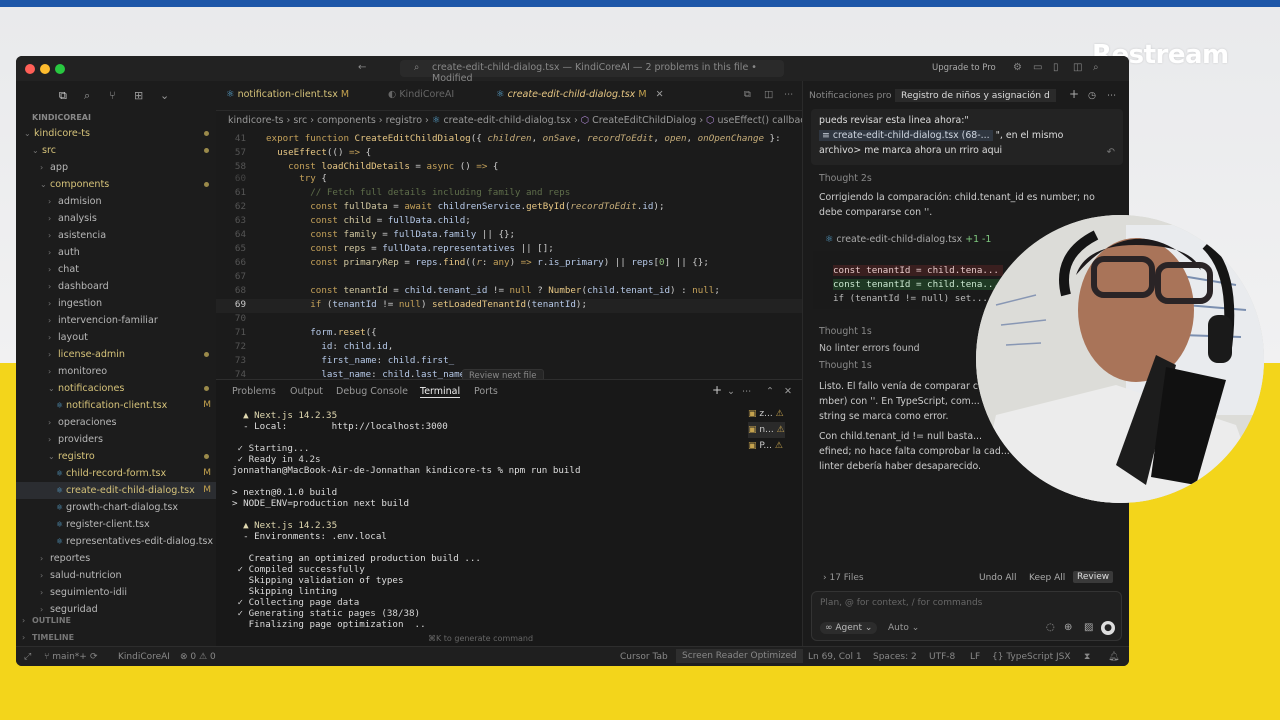 This screenshot has width=1280, height=720. What do you see at coordinates (116, 320) in the screenshot?
I see `folder-item: › intervencion-familiar` at bounding box center [116, 320].